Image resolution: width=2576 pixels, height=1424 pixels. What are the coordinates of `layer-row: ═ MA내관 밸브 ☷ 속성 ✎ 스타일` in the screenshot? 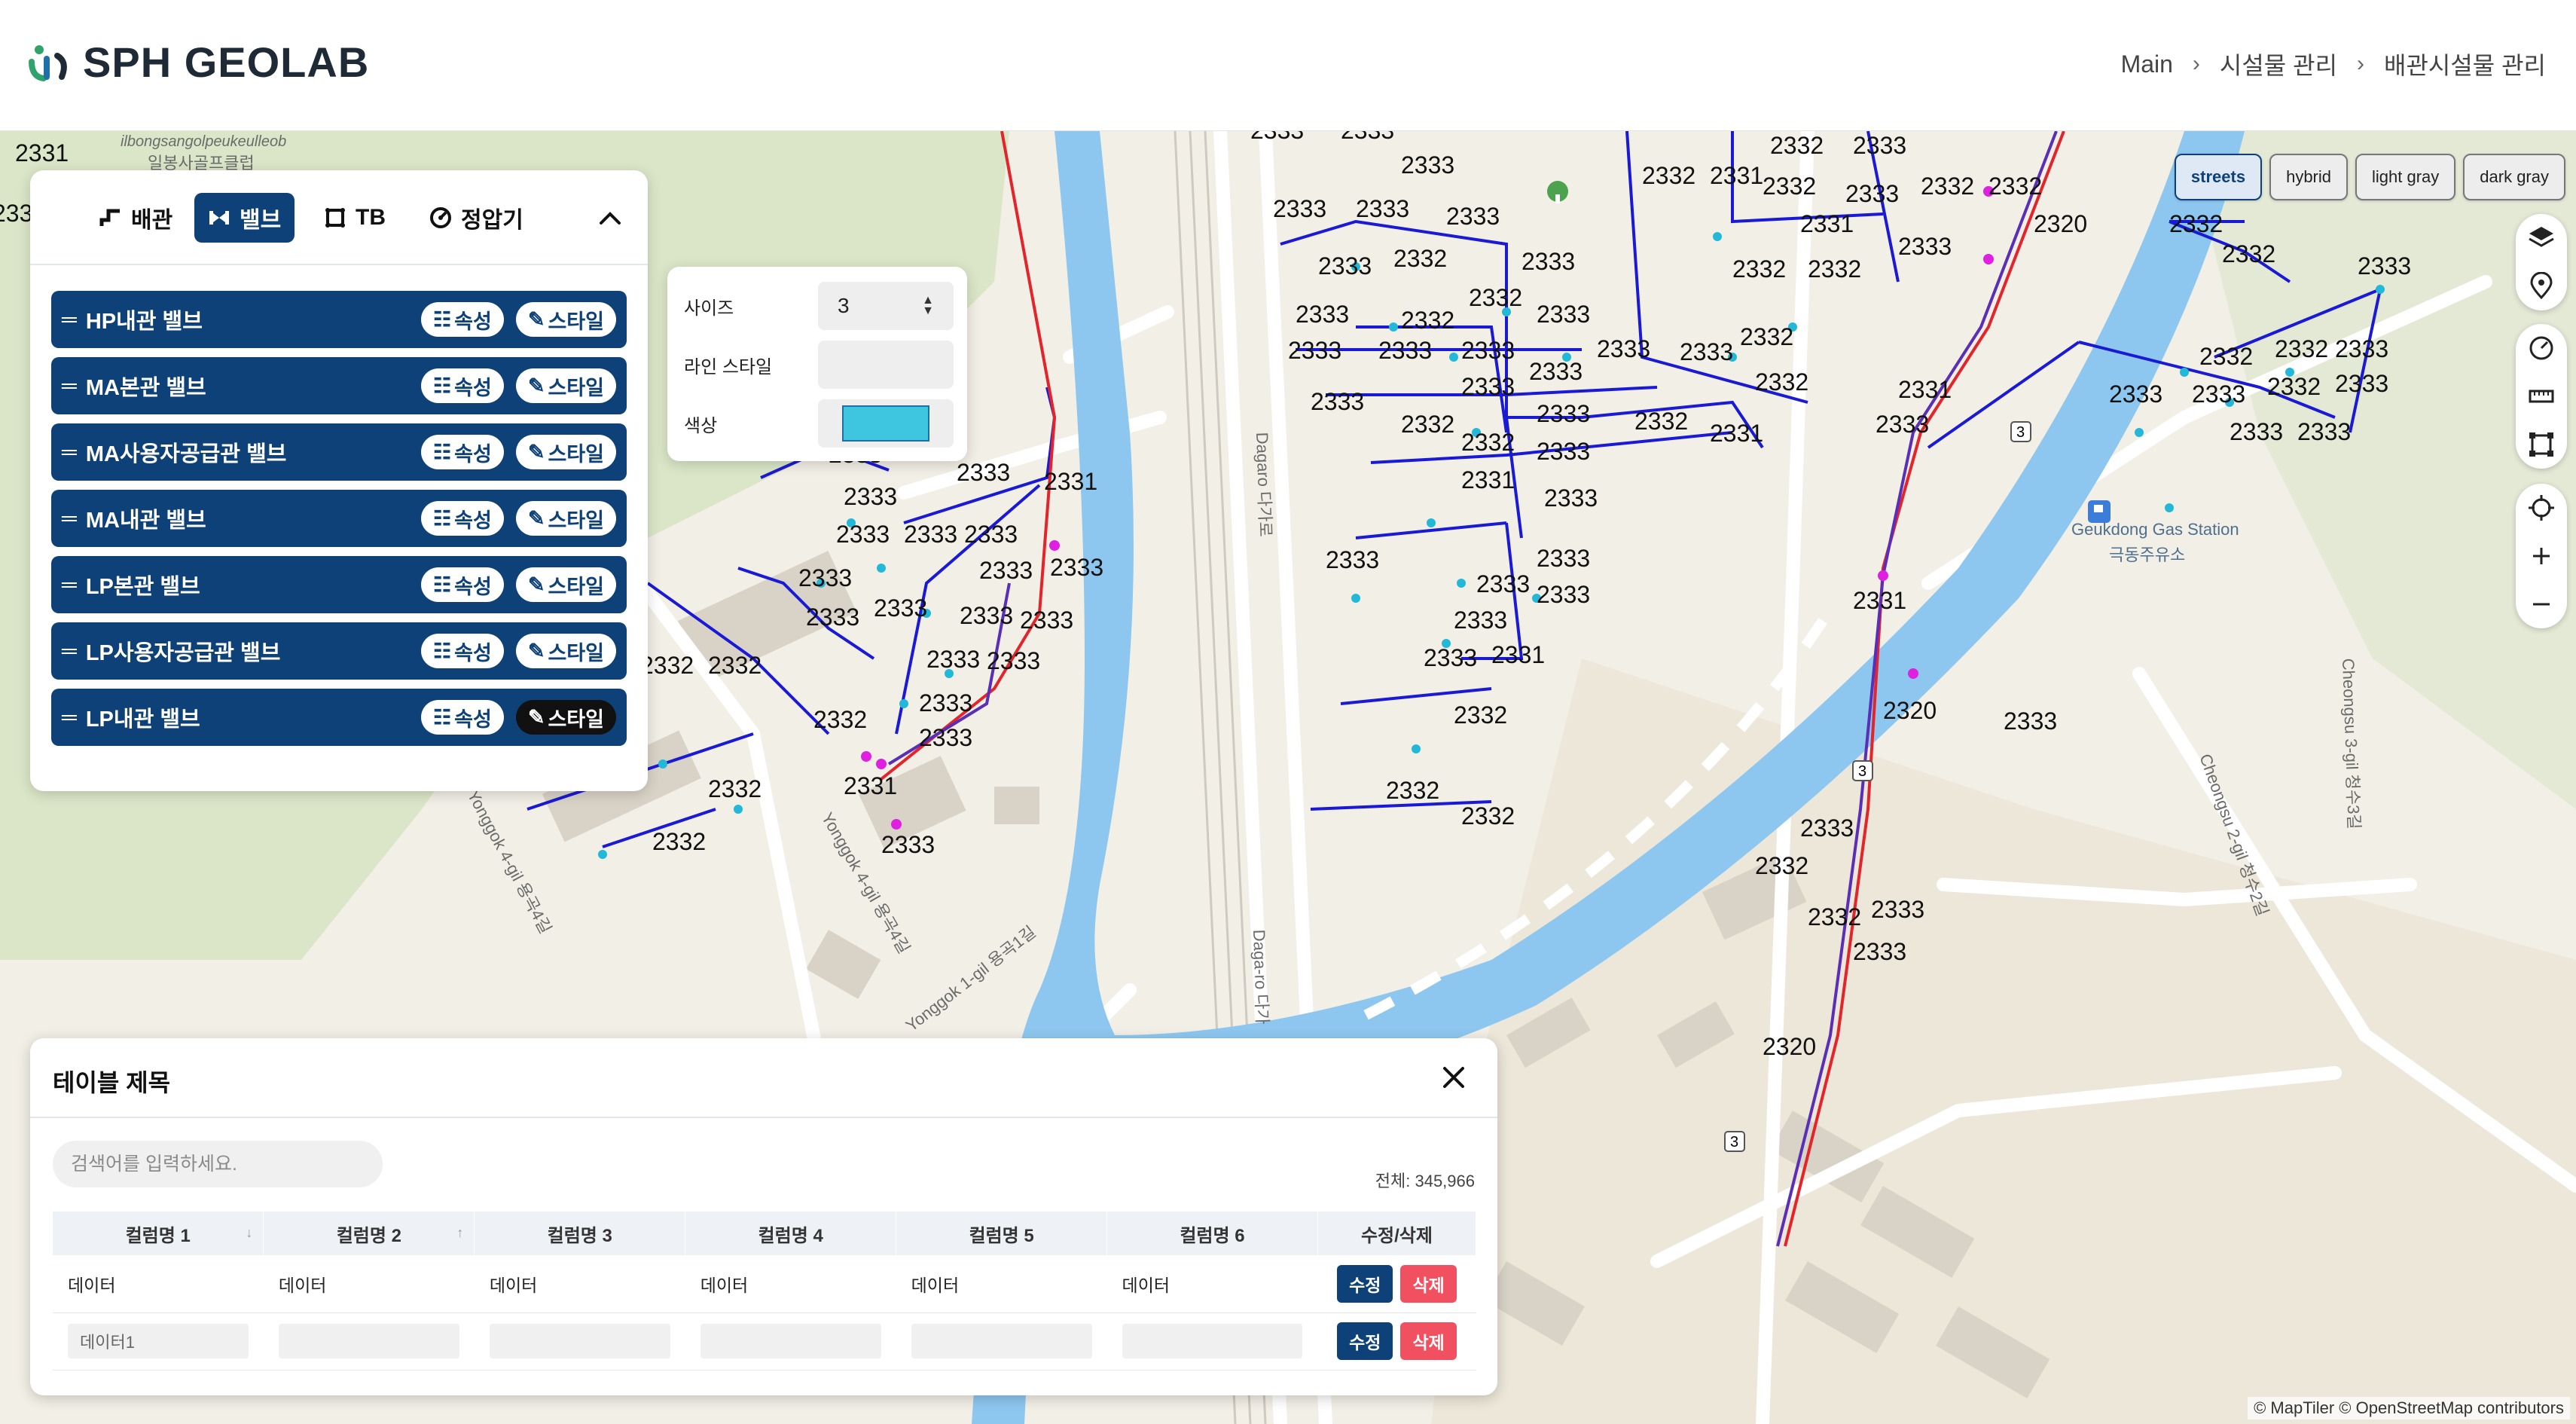 It's located at (339, 518).